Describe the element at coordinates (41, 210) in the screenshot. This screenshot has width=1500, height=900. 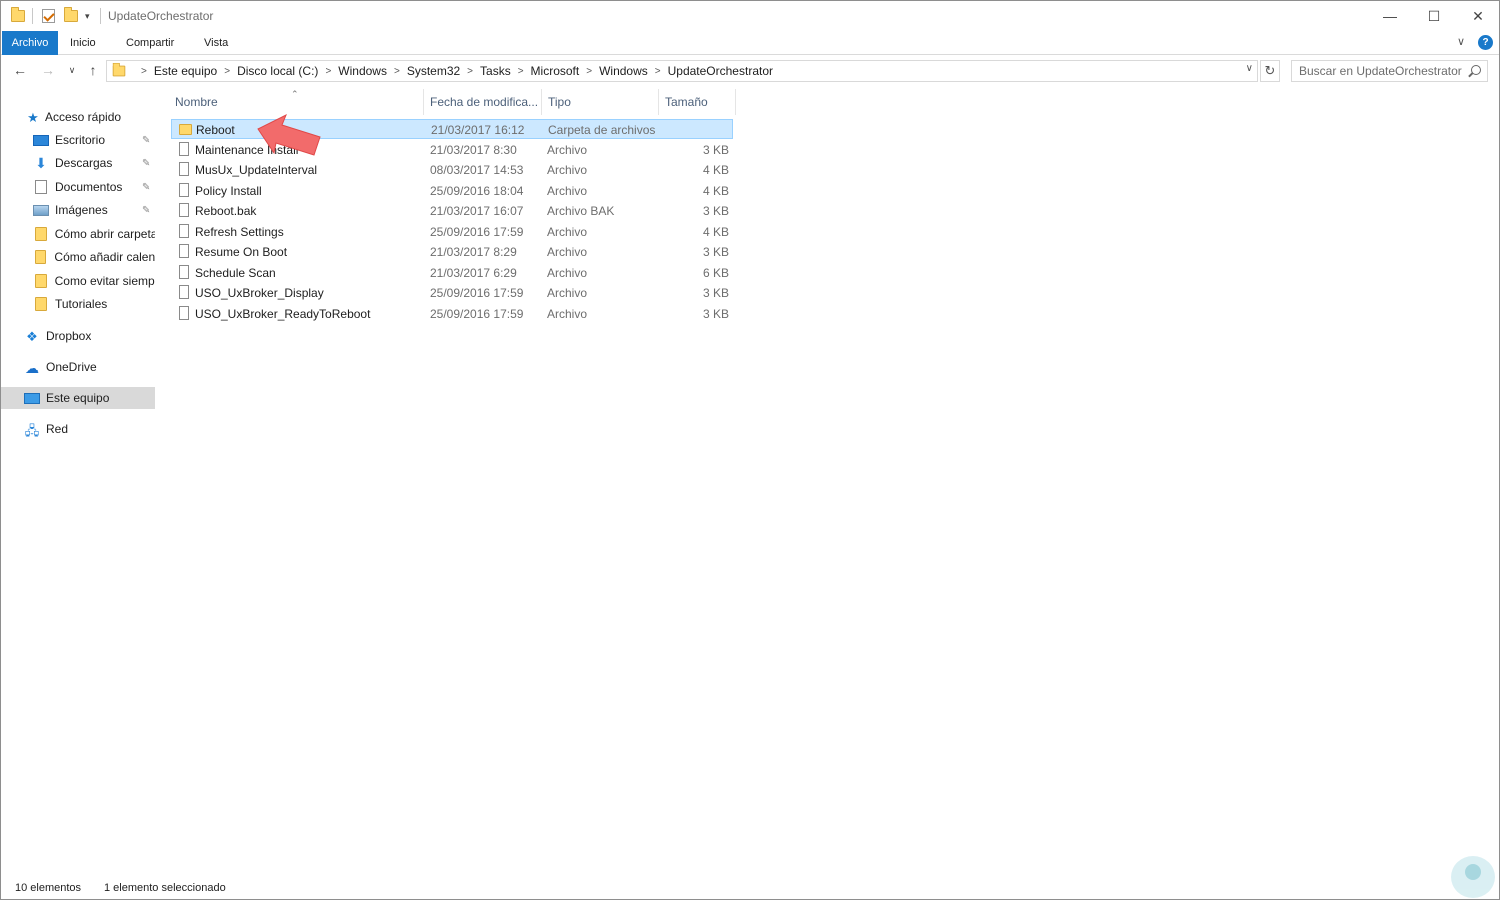
I see `pictures-icon` at that location.